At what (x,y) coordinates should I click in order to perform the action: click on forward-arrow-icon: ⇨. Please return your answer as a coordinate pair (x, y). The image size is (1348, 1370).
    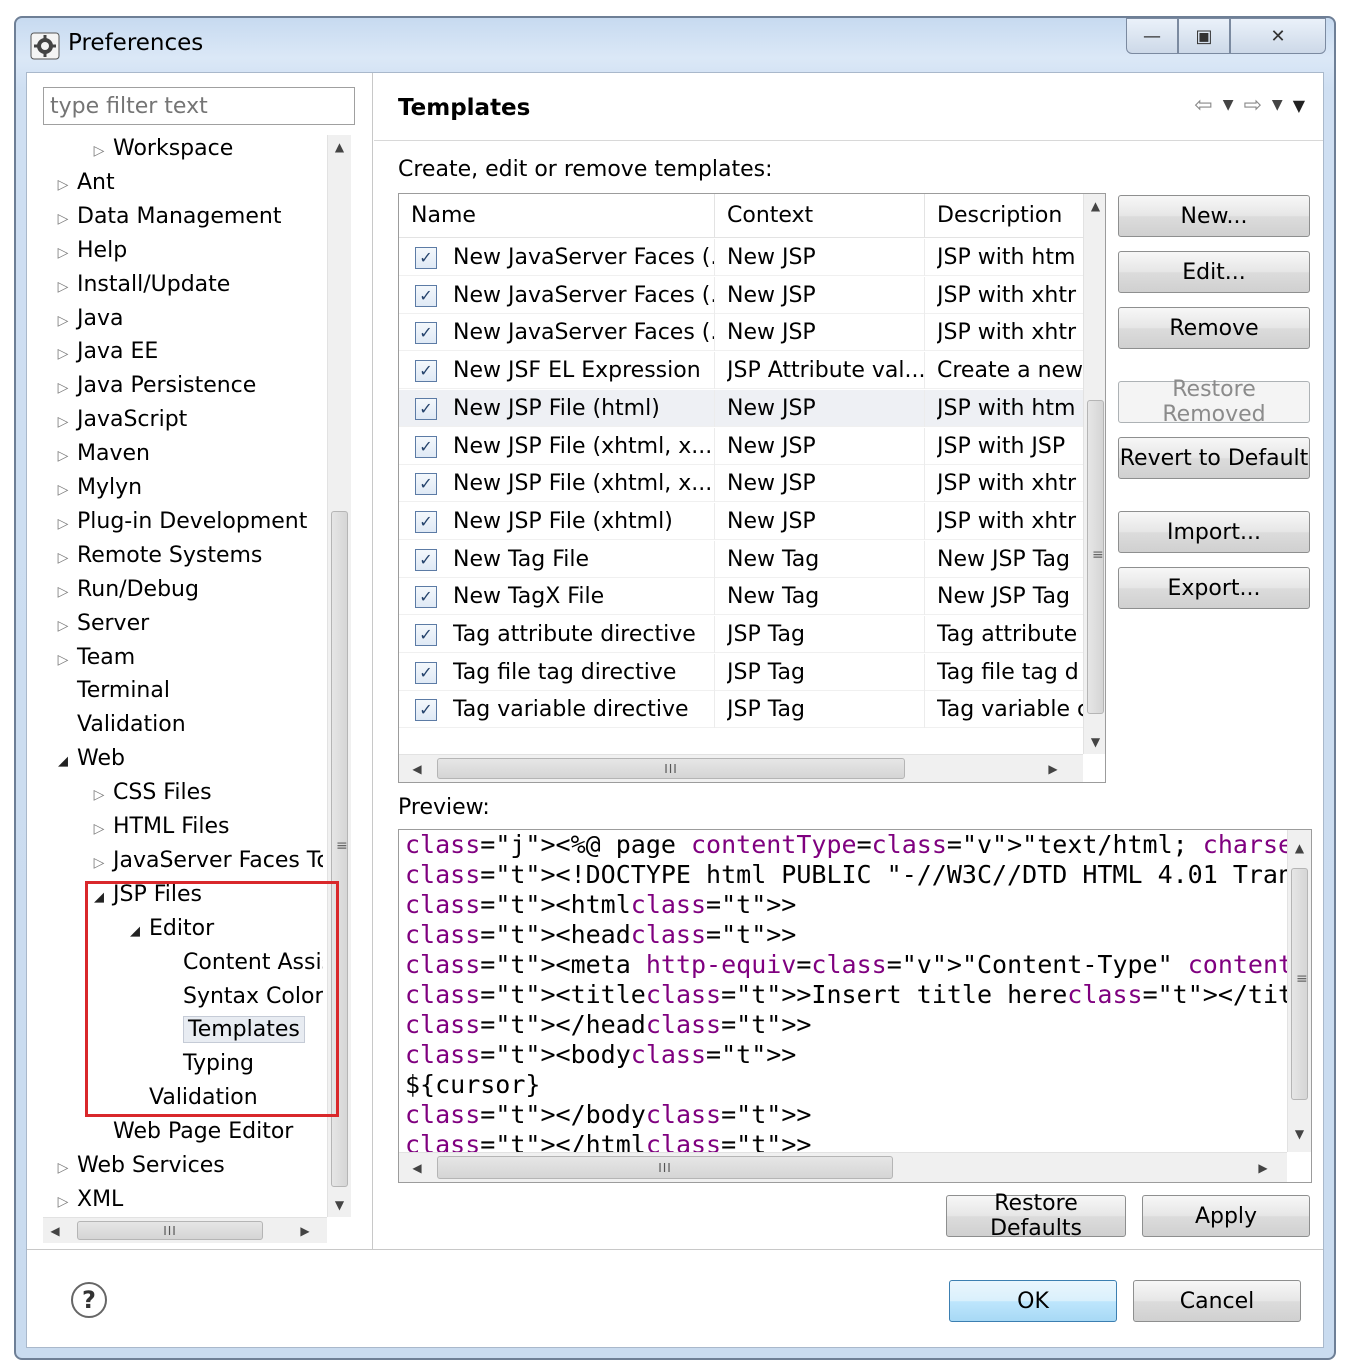
    Looking at the image, I should click on (1252, 105).